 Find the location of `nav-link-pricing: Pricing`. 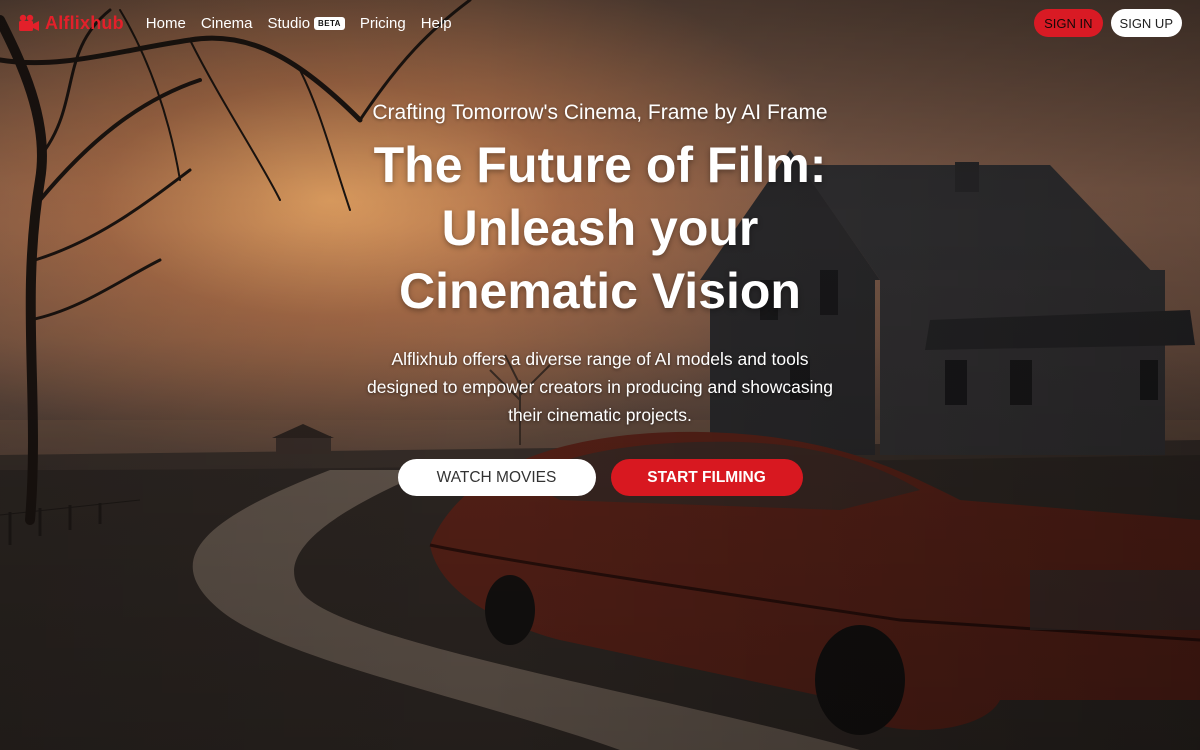

nav-link-pricing: Pricing is located at coordinates (383, 23).